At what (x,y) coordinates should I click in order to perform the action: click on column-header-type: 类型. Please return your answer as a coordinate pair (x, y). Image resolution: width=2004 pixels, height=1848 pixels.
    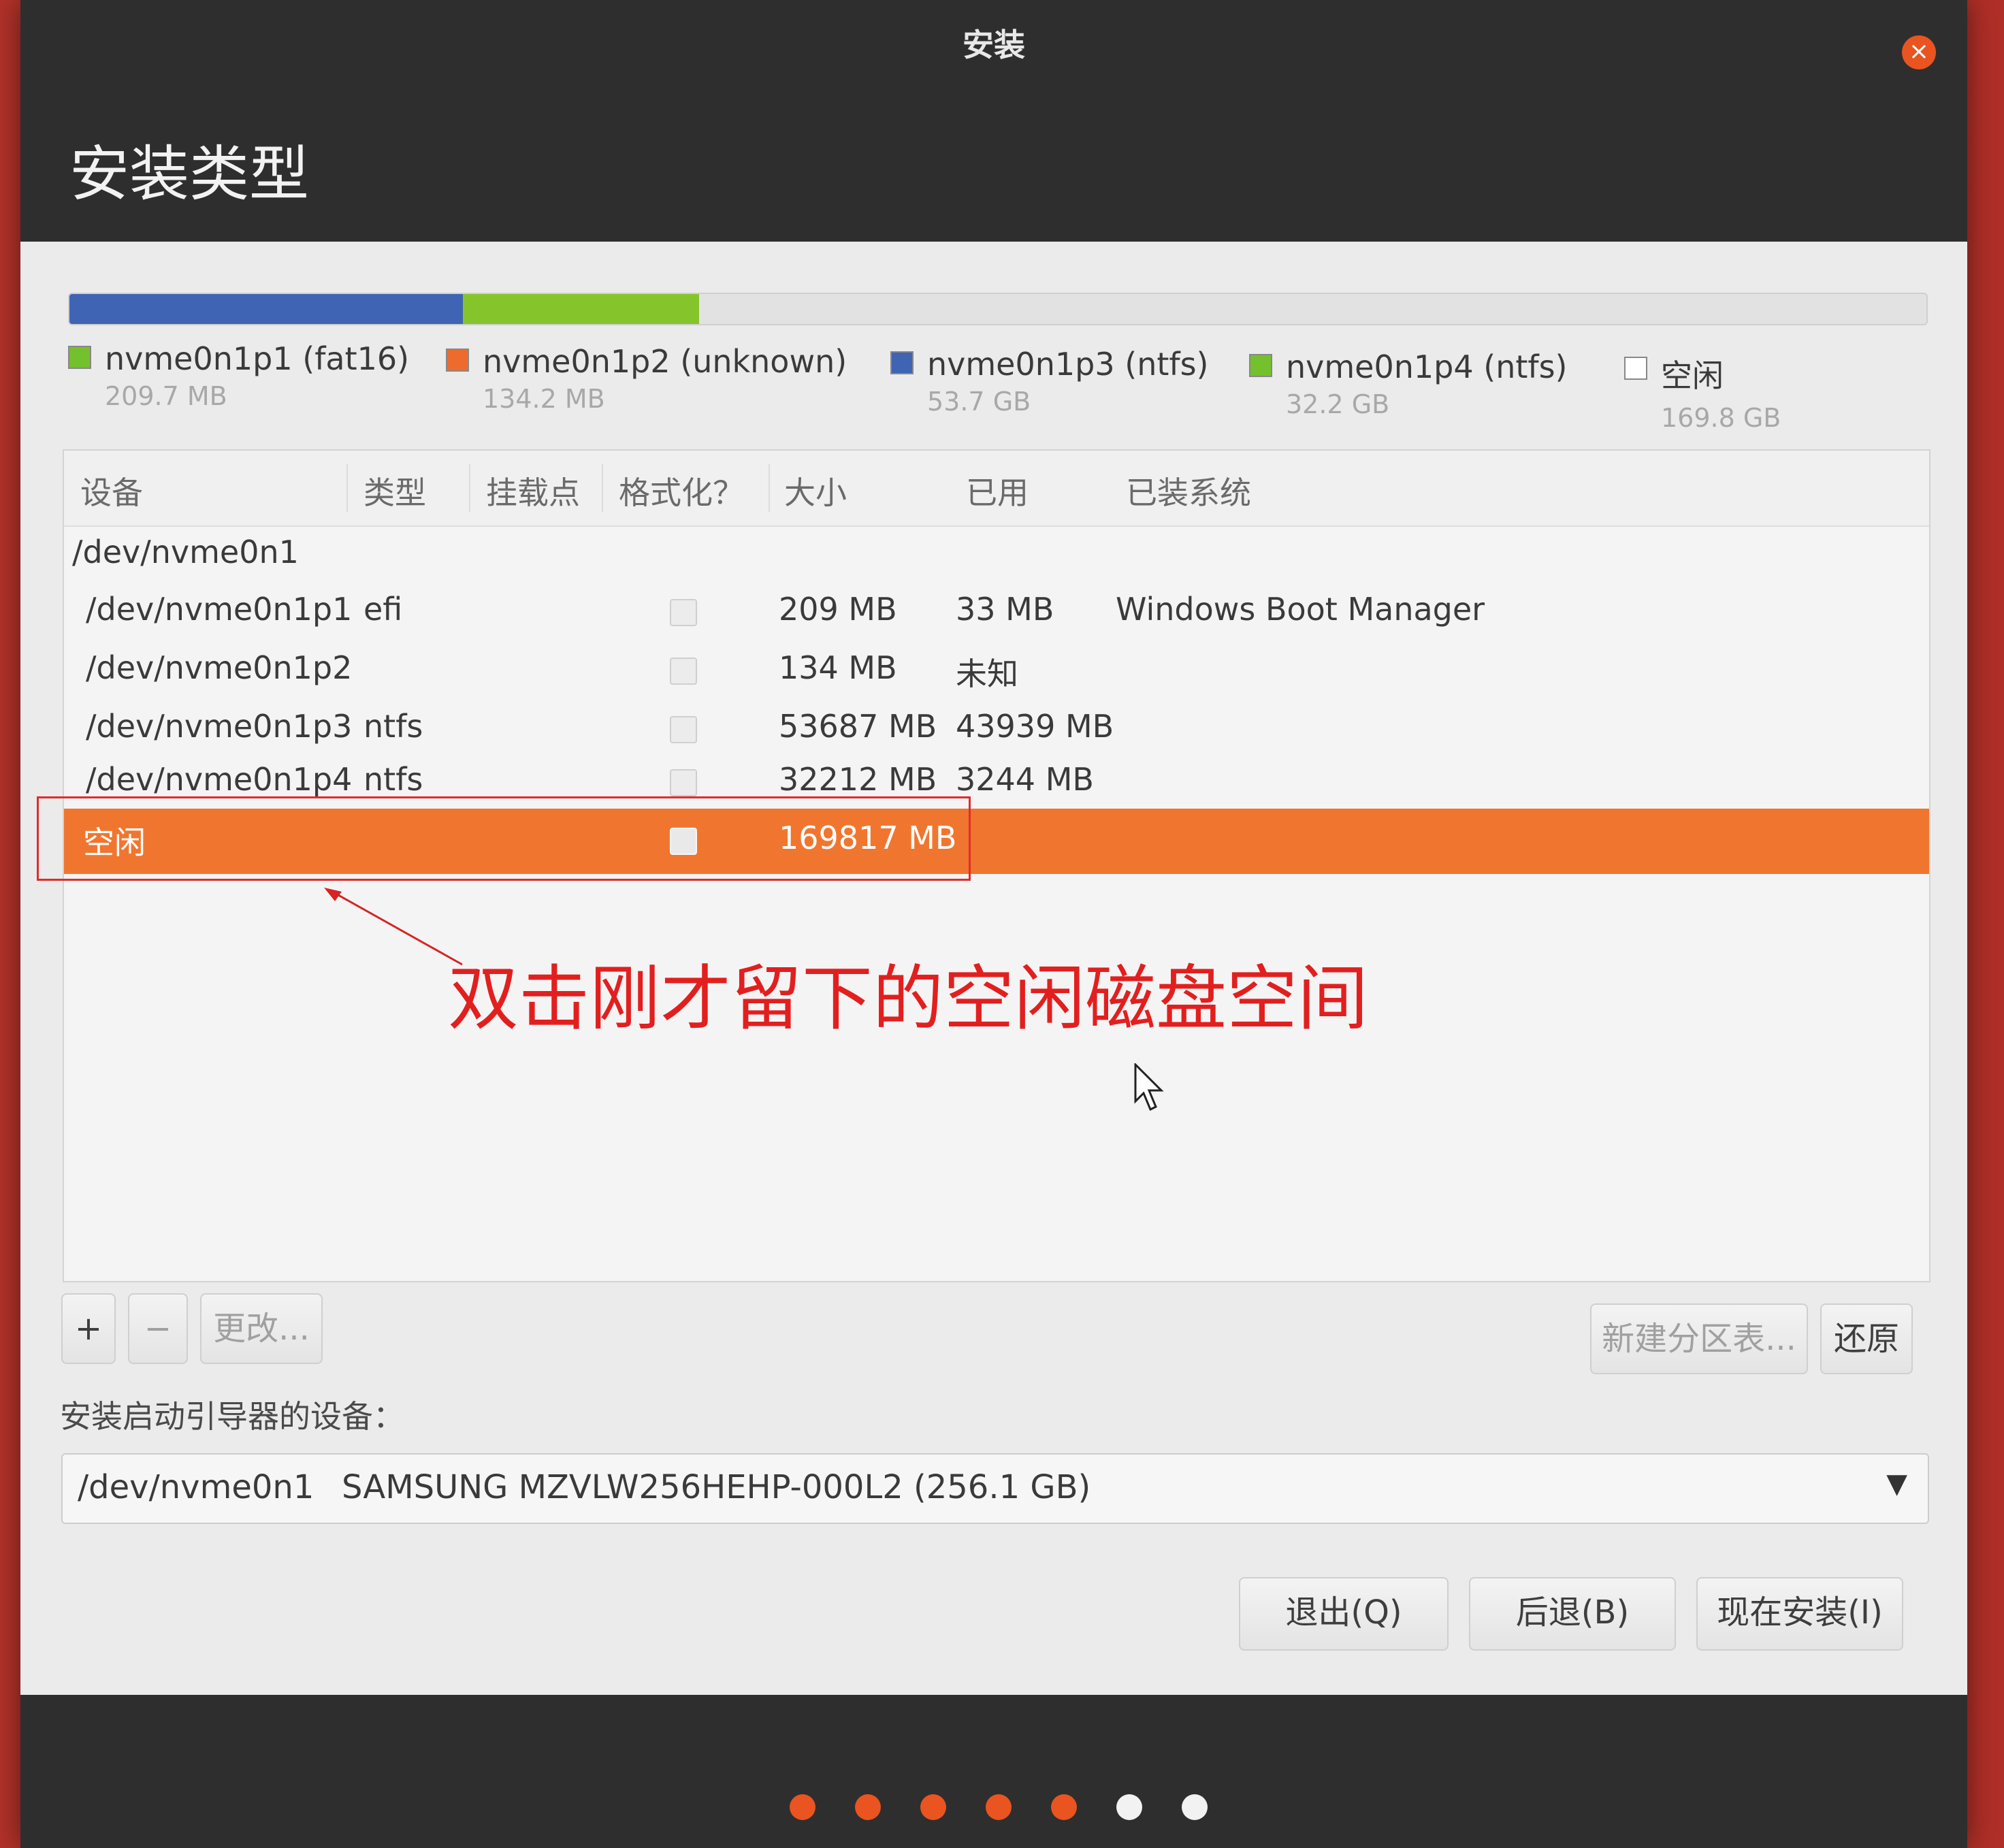
    Looking at the image, I should click on (395, 490).